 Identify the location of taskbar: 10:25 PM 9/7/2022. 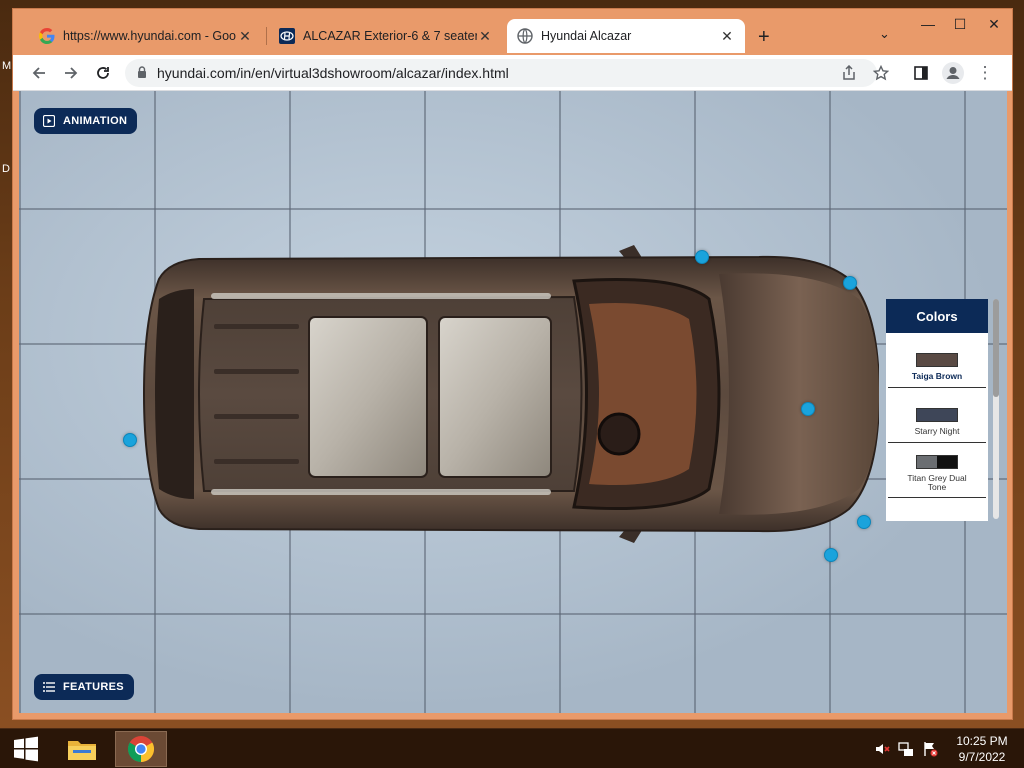
(512, 748).